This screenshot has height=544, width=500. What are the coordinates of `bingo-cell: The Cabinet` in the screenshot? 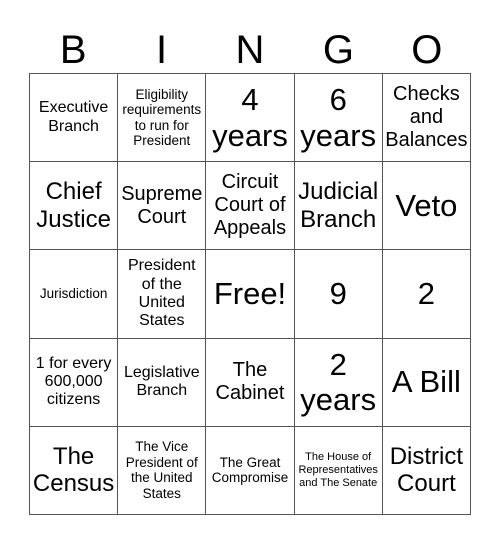 It's located at (250, 382).